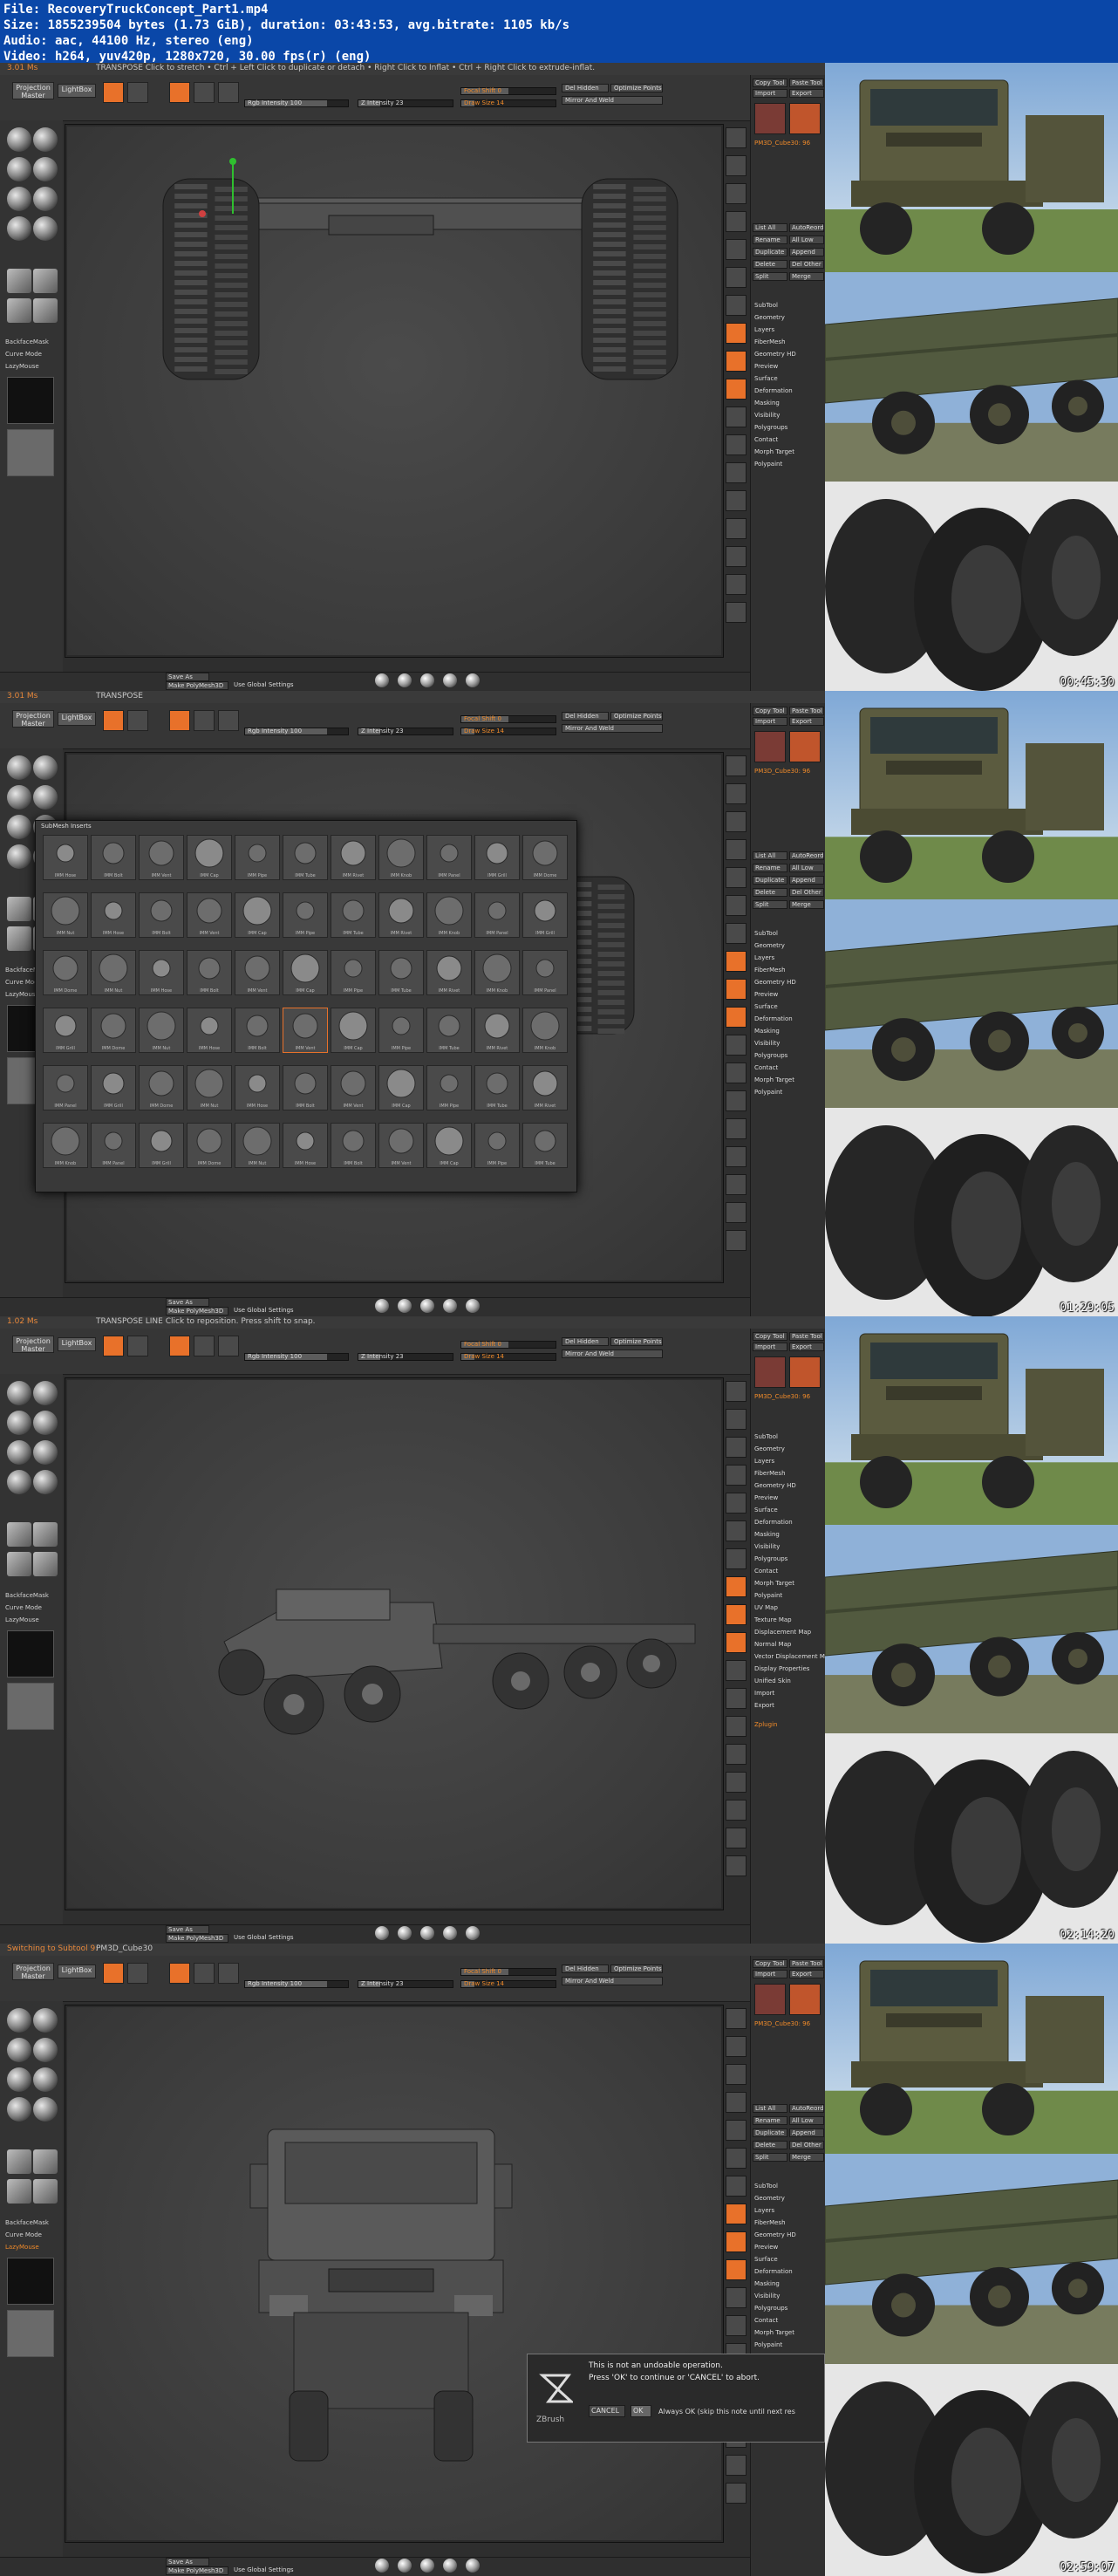 The image size is (1118, 2576). I want to click on import-button: Import, so click(770, 1347).